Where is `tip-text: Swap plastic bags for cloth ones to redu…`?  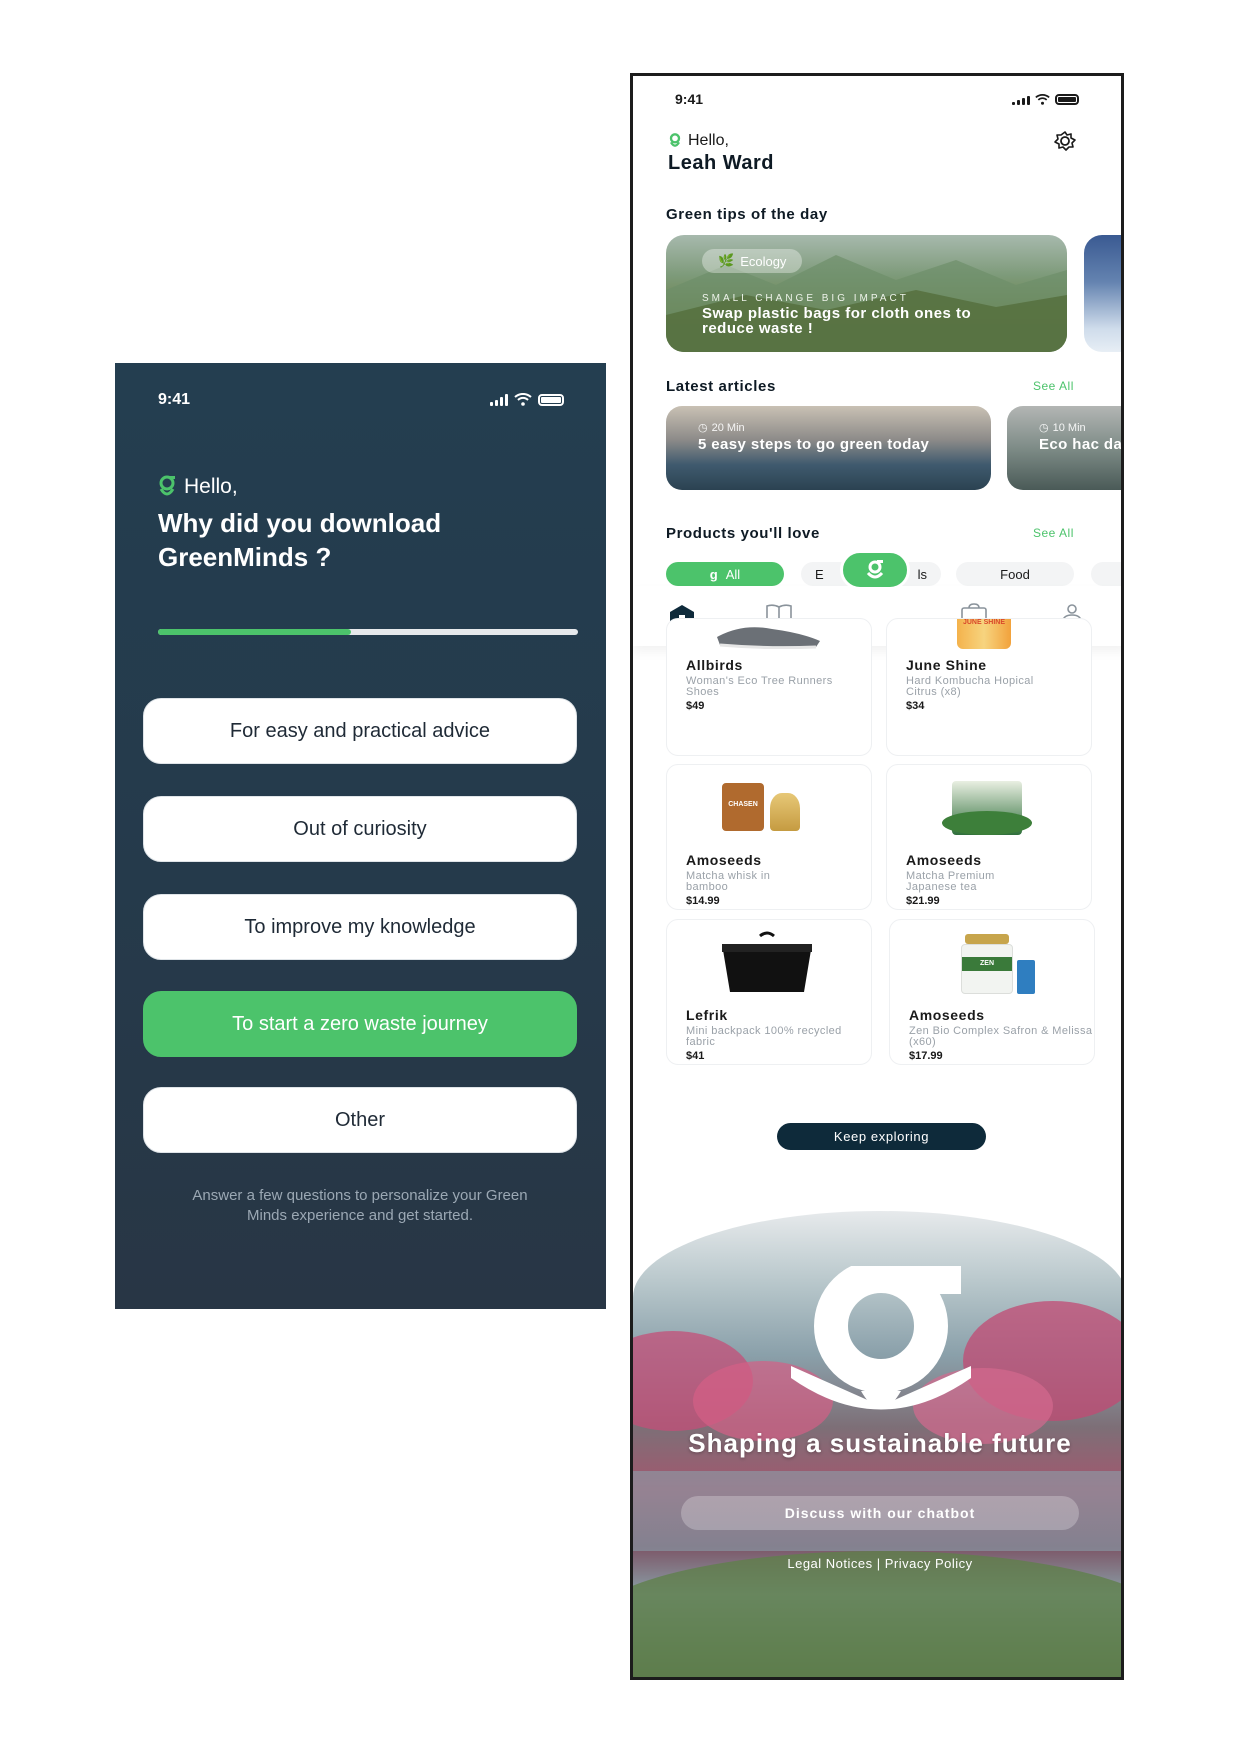
tip-text: Swap plastic bags for cloth ones to redu… is located at coordinates (837, 321).